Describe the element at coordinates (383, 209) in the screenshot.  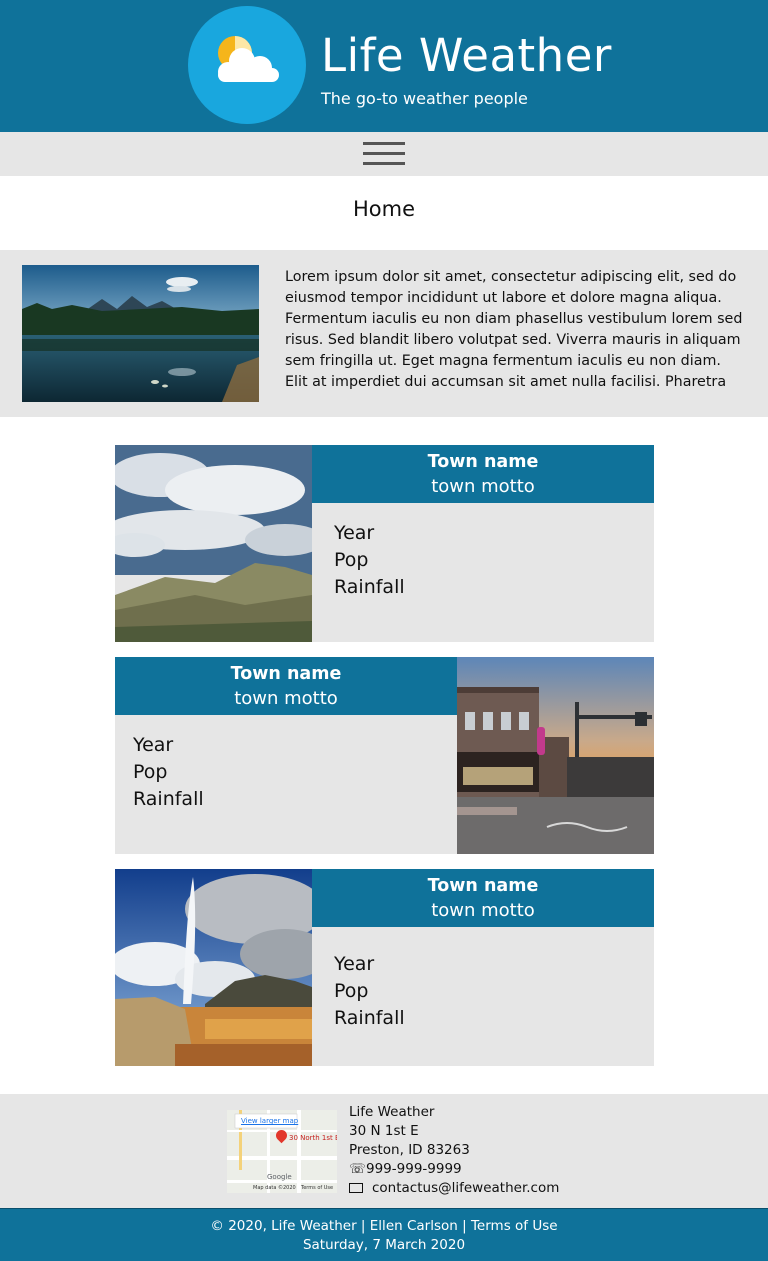
I see `page-title: Home` at that location.